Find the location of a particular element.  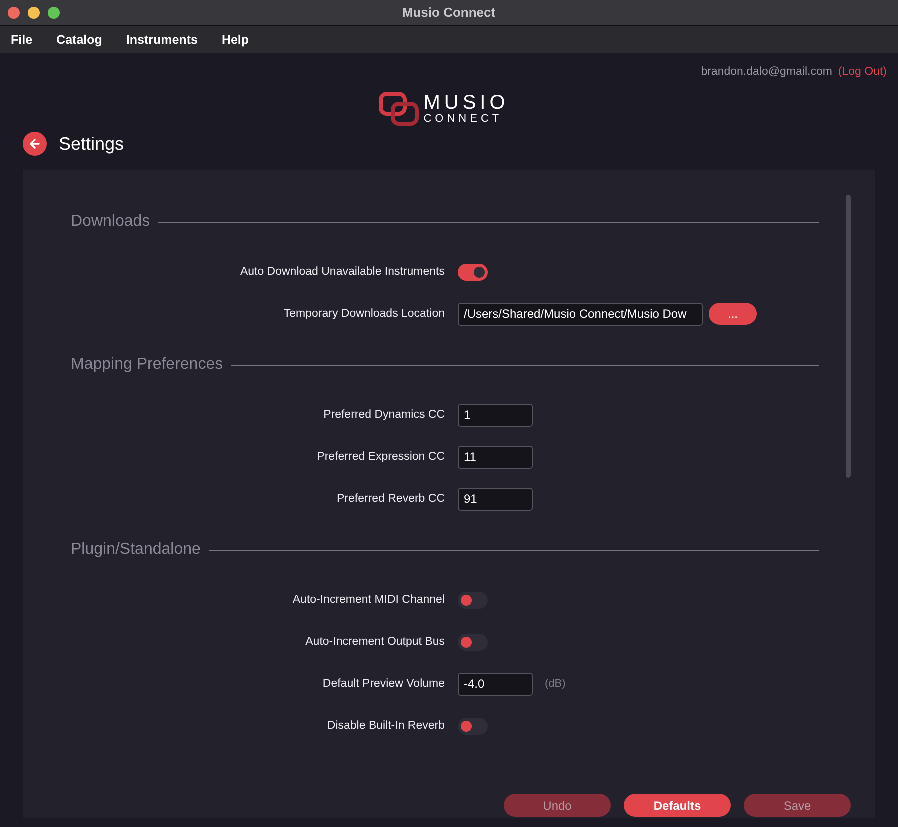

chain-link-icon is located at coordinates (398, 109).